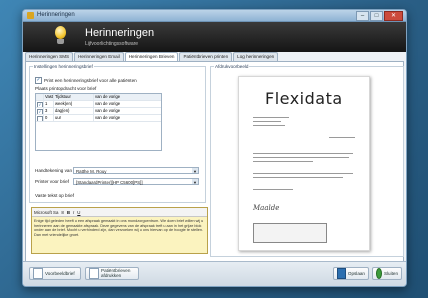 This screenshot has width=428, height=298. I want to click on table-row: ✓ 3 dag(en) van de vorige, so click(98, 111).